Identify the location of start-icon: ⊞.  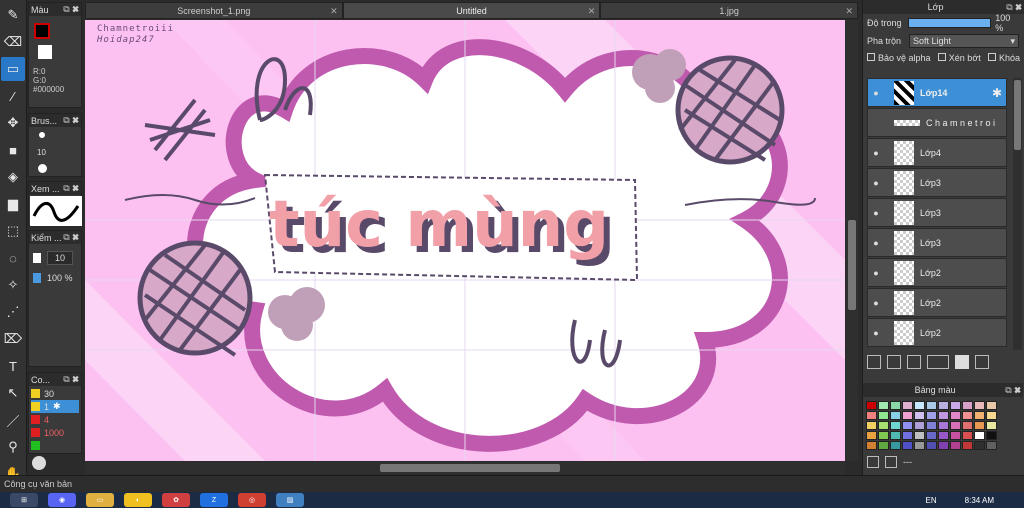
(24, 500).